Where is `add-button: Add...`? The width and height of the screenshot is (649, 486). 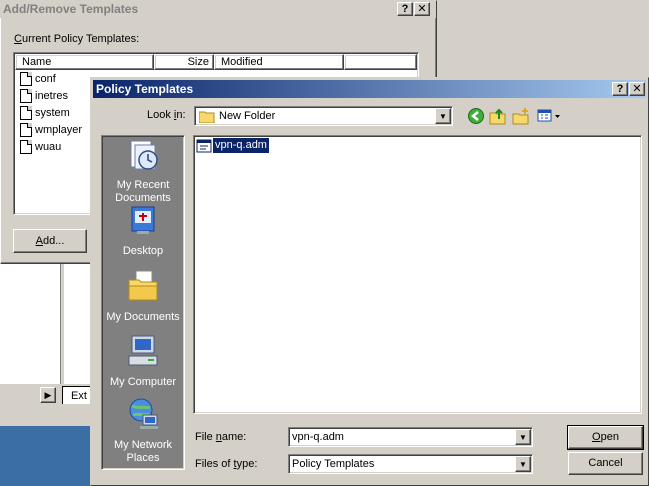
add-button: Add... is located at coordinates (50, 241).